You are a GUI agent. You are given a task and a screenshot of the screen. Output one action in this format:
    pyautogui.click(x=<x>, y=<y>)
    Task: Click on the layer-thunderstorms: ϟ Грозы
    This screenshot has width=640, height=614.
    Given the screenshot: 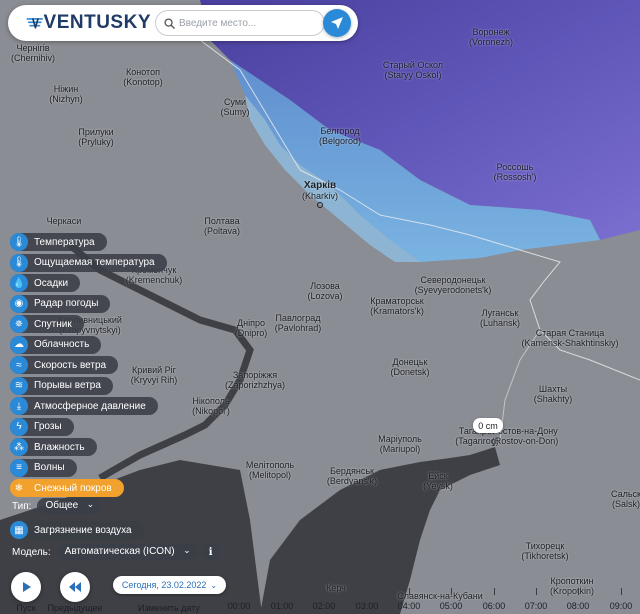 What is the action you would take?
    pyautogui.click(x=88, y=427)
    